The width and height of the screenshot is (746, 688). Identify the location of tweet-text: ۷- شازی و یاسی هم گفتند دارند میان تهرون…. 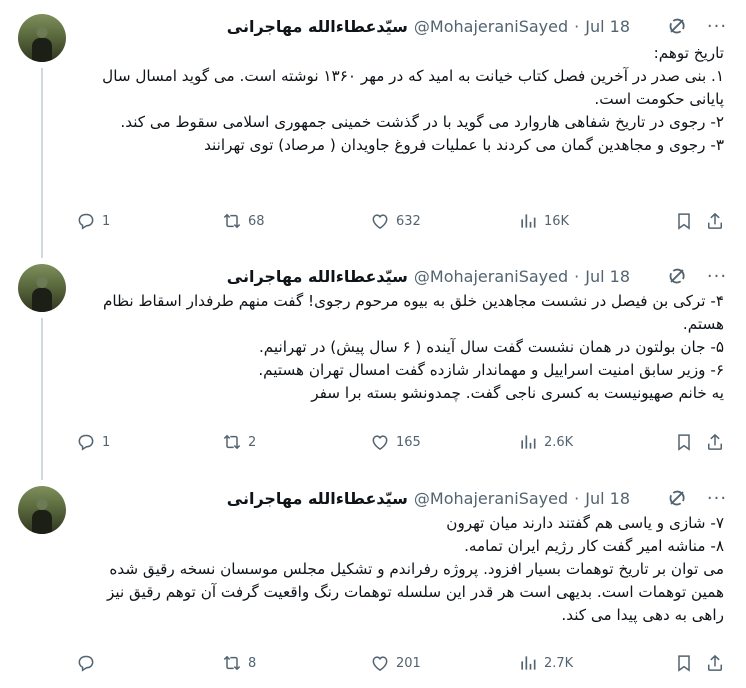
(400, 569).